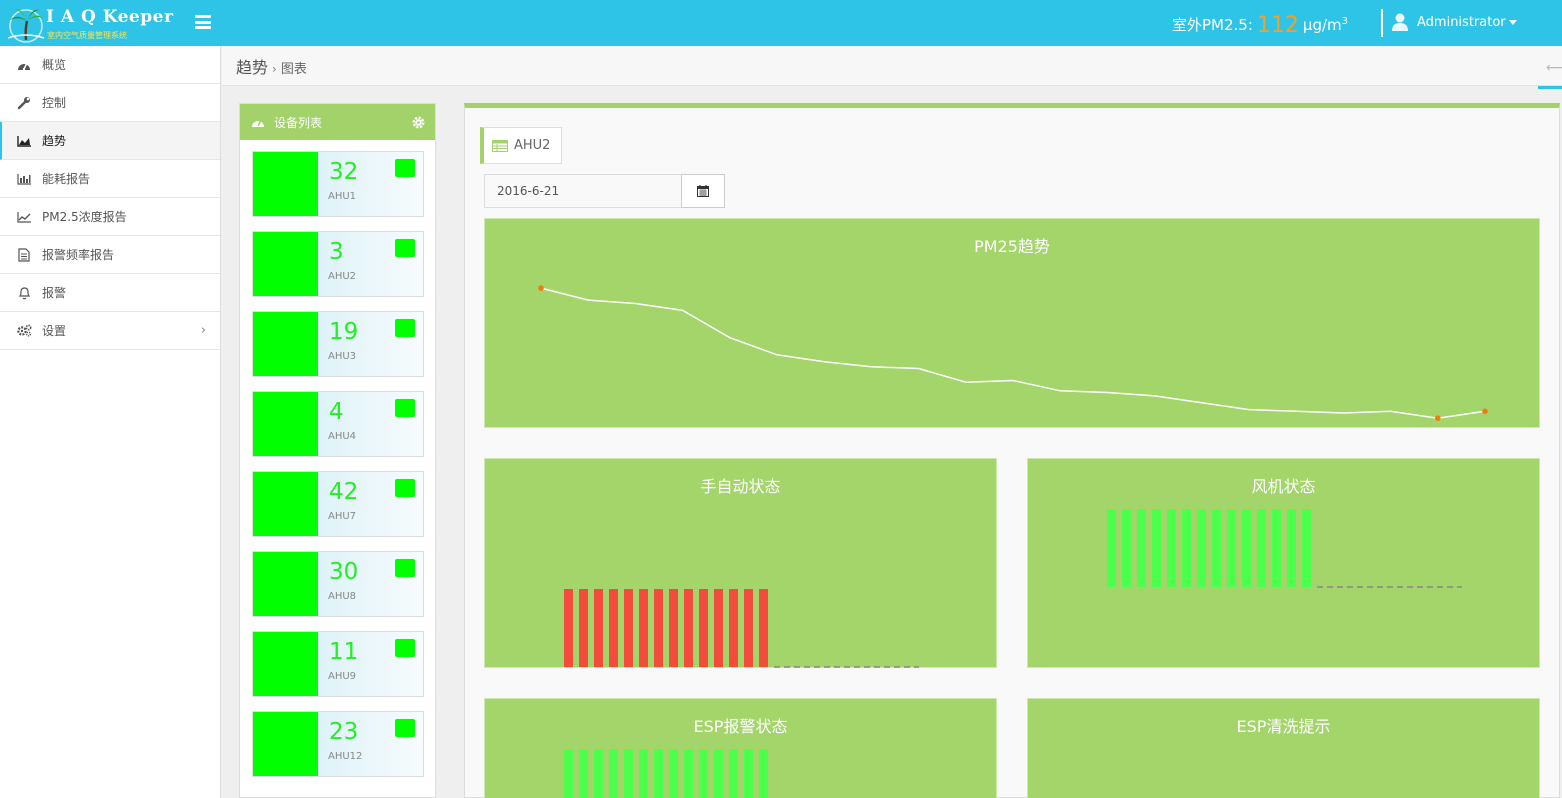  Describe the element at coordinates (344, 332) in the screenshot. I see `device-value: 19` at that location.